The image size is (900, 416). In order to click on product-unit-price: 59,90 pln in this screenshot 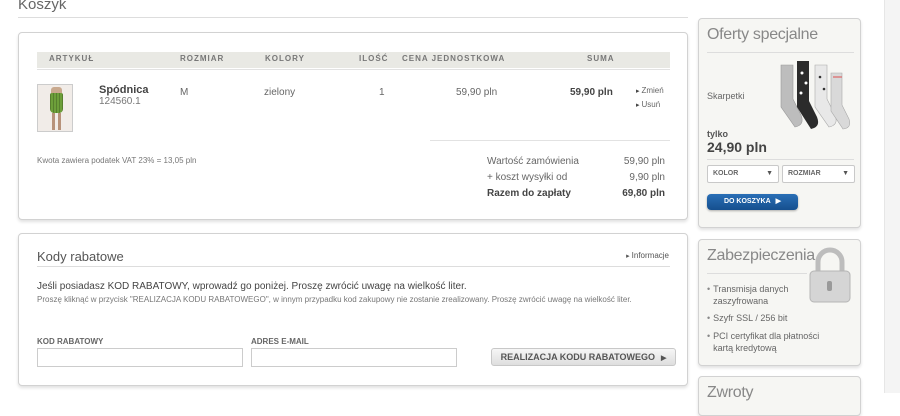, I will do `click(477, 92)`.